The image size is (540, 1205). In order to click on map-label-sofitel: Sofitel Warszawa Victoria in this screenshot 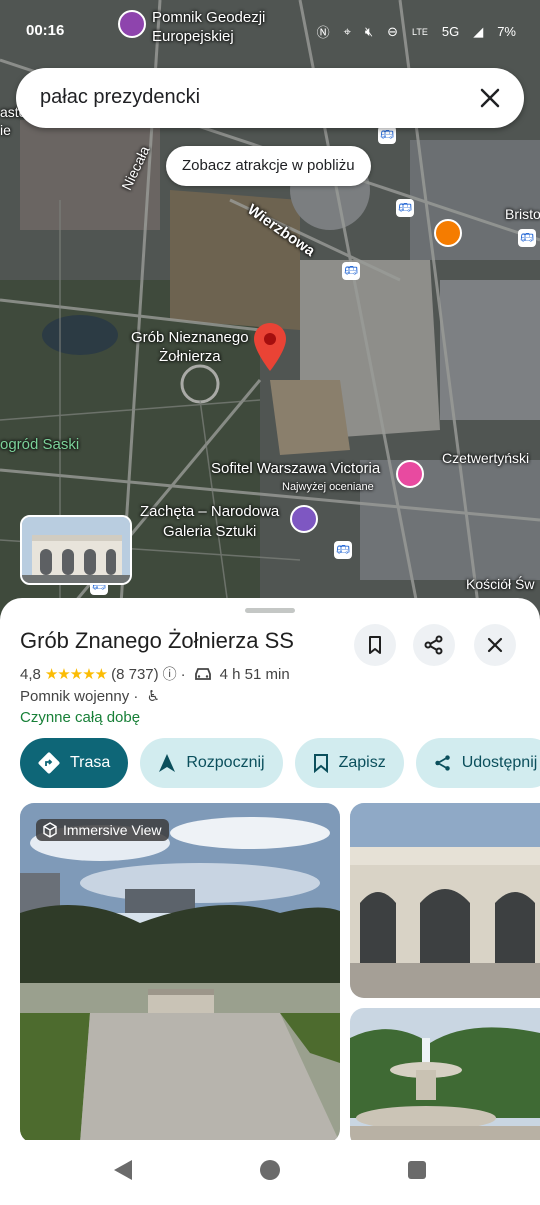, I will do `click(295, 468)`.